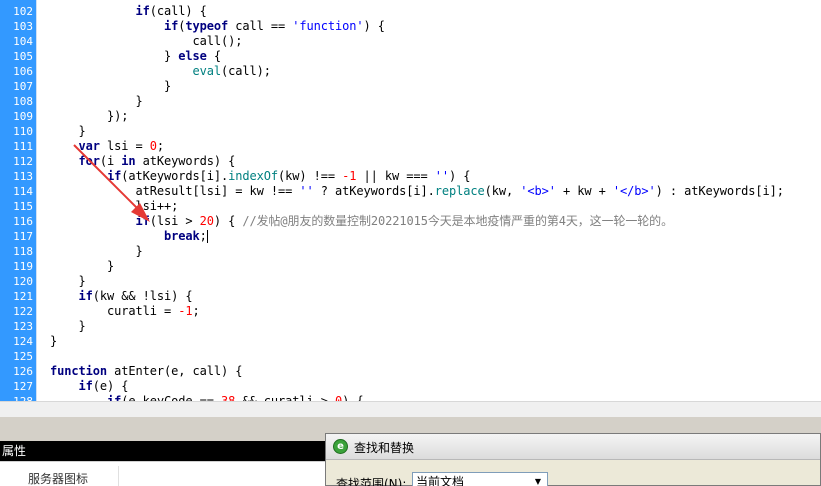 The image size is (821, 486). What do you see at coordinates (538, 480) in the screenshot?
I see `chevron-down-icon: ▼` at bounding box center [538, 480].